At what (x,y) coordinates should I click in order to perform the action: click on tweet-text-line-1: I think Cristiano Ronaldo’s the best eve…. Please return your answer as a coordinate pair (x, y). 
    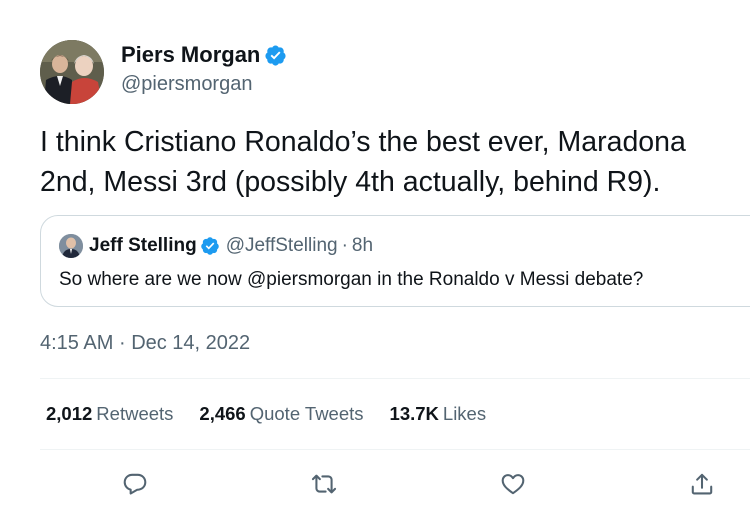
    Looking at the image, I should click on (363, 142).